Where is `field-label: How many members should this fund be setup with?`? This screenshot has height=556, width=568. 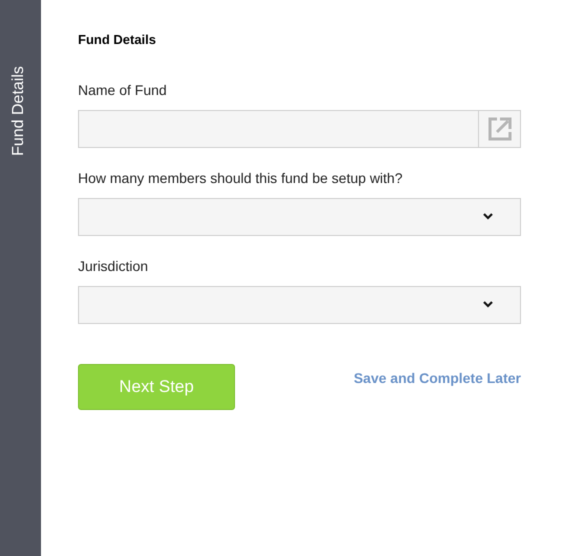
field-label: How many members should this fund be setup with? is located at coordinates (241, 178).